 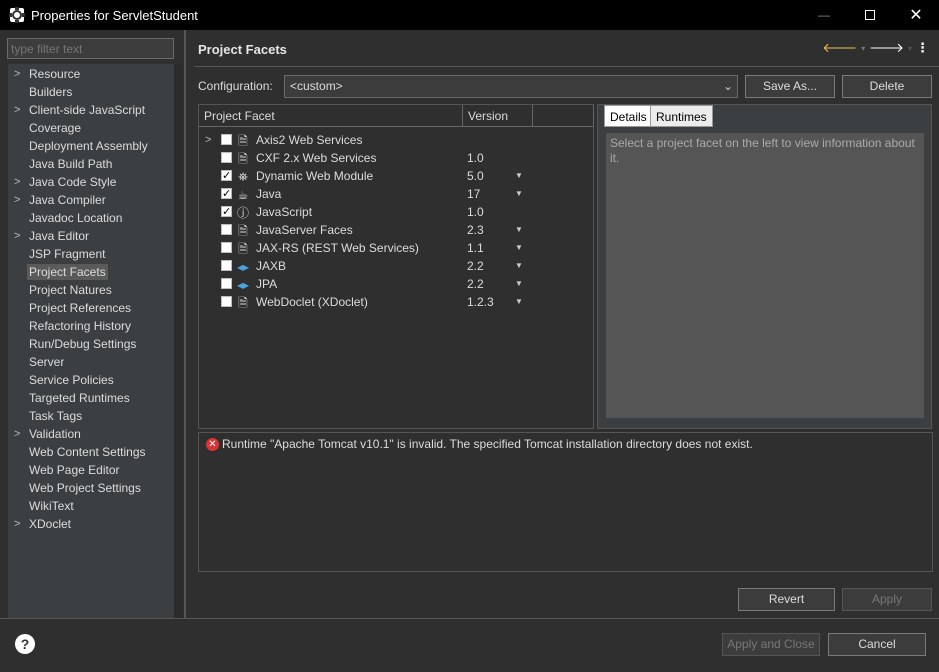 What do you see at coordinates (480, 302) in the screenshot?
I see `facet-version: 1.2.3` at bounding box center [480, 302].